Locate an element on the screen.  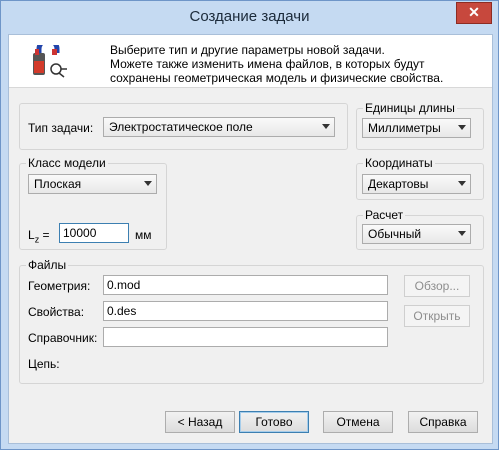
coordinates-select: Декартовы is located at coordinates (416, 184).